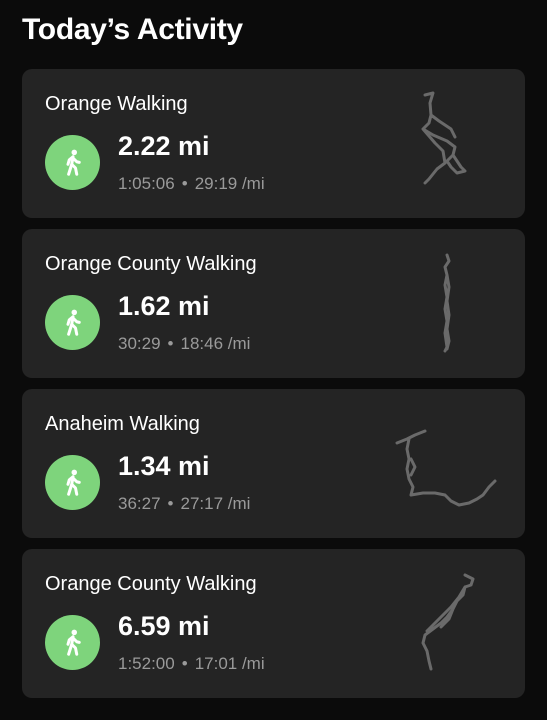 The height and width of the screenshot is (720, 547). Describe the element at coordinates (146, 183) in the screenshot. I see `activity-duration: 1:05:06` at that location.